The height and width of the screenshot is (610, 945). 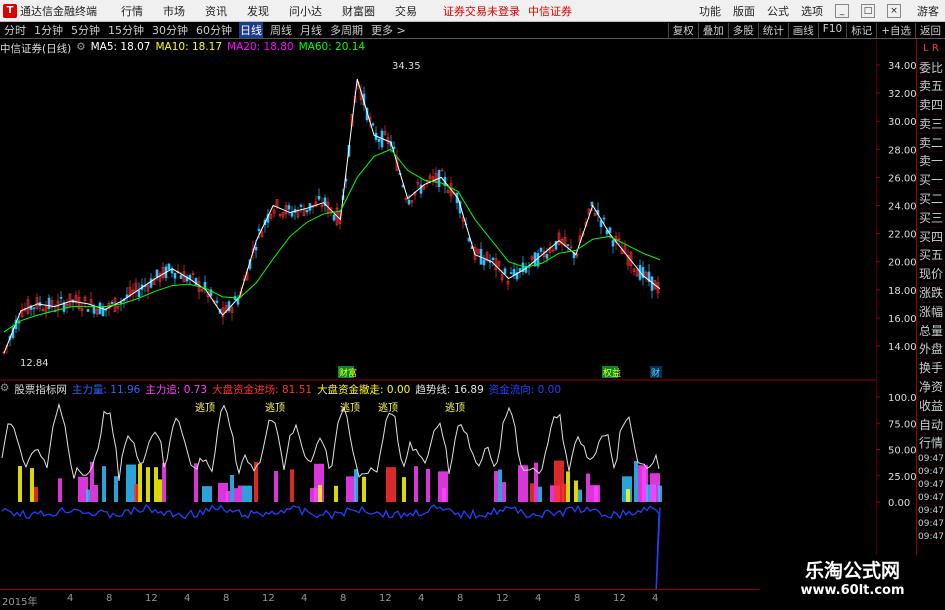 I want to click on f10-button: F10, so click(x=831, y=30).